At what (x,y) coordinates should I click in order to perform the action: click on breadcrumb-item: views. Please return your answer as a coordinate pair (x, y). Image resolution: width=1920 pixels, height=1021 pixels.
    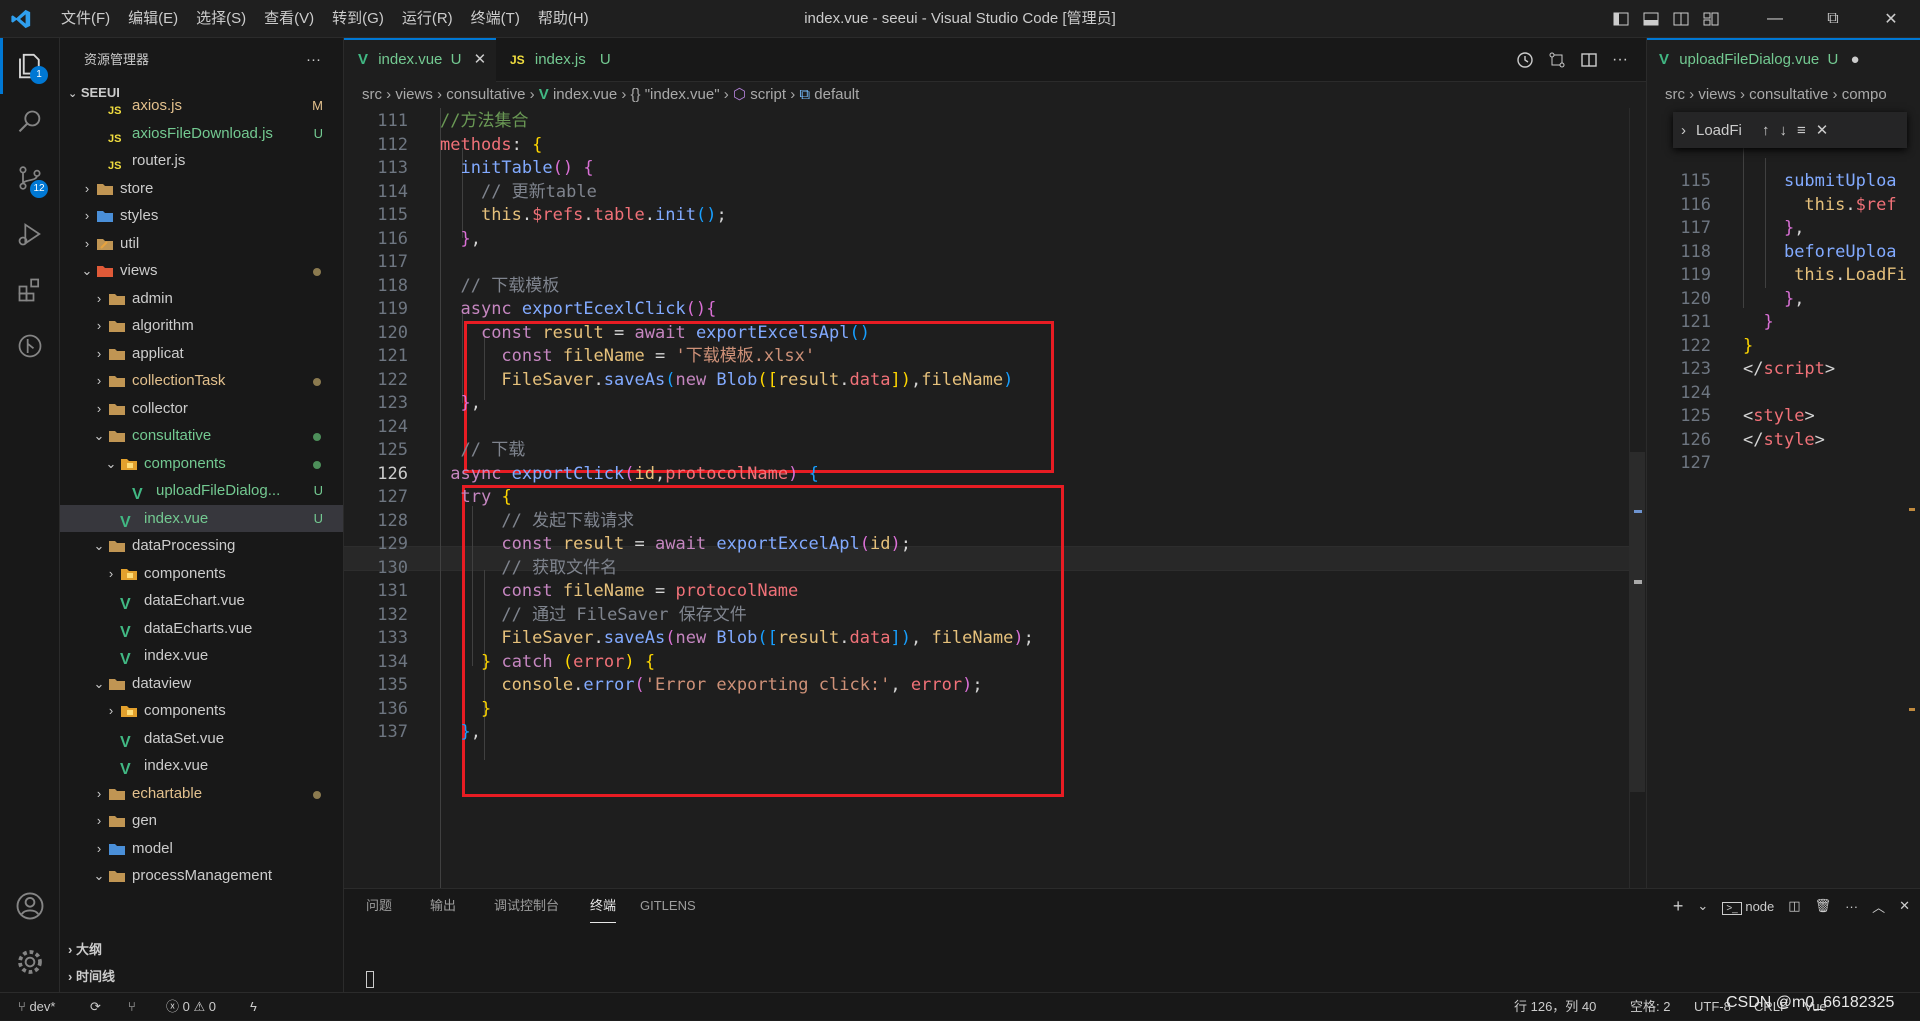
    Looking at the image, I should click on (414, 94).